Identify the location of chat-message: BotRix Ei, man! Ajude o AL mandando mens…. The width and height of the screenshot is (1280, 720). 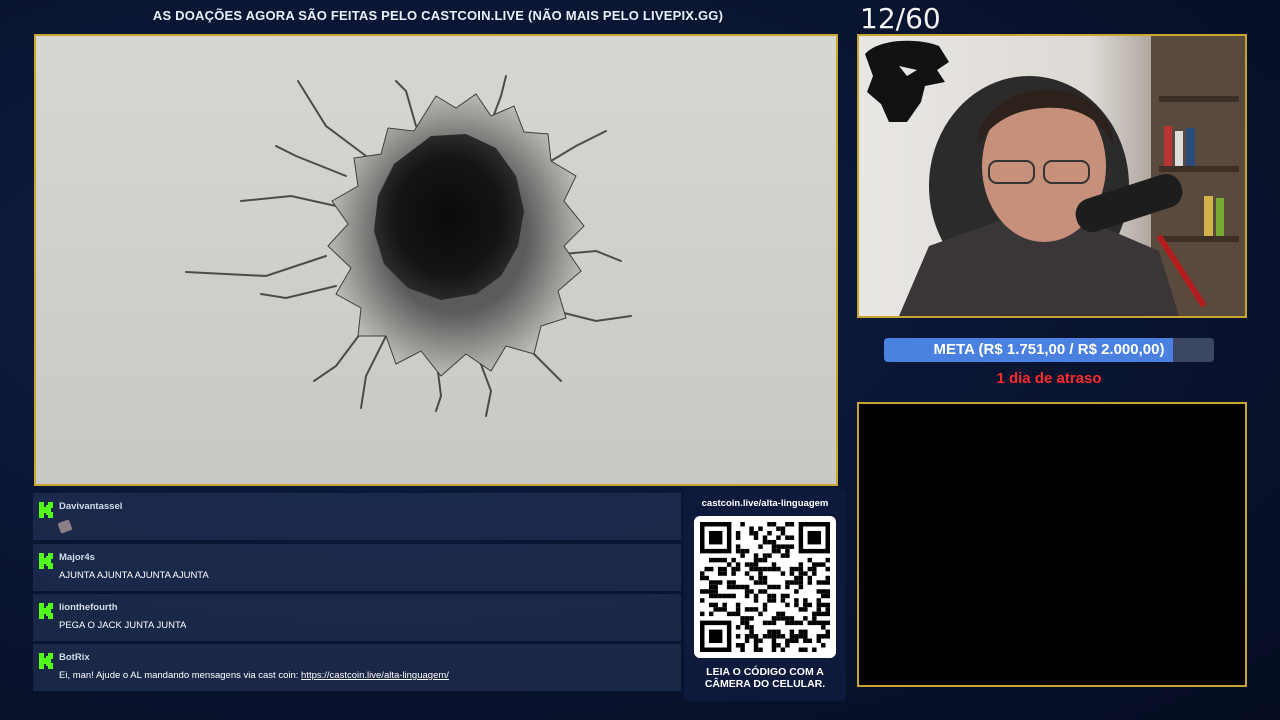
(357, 667).